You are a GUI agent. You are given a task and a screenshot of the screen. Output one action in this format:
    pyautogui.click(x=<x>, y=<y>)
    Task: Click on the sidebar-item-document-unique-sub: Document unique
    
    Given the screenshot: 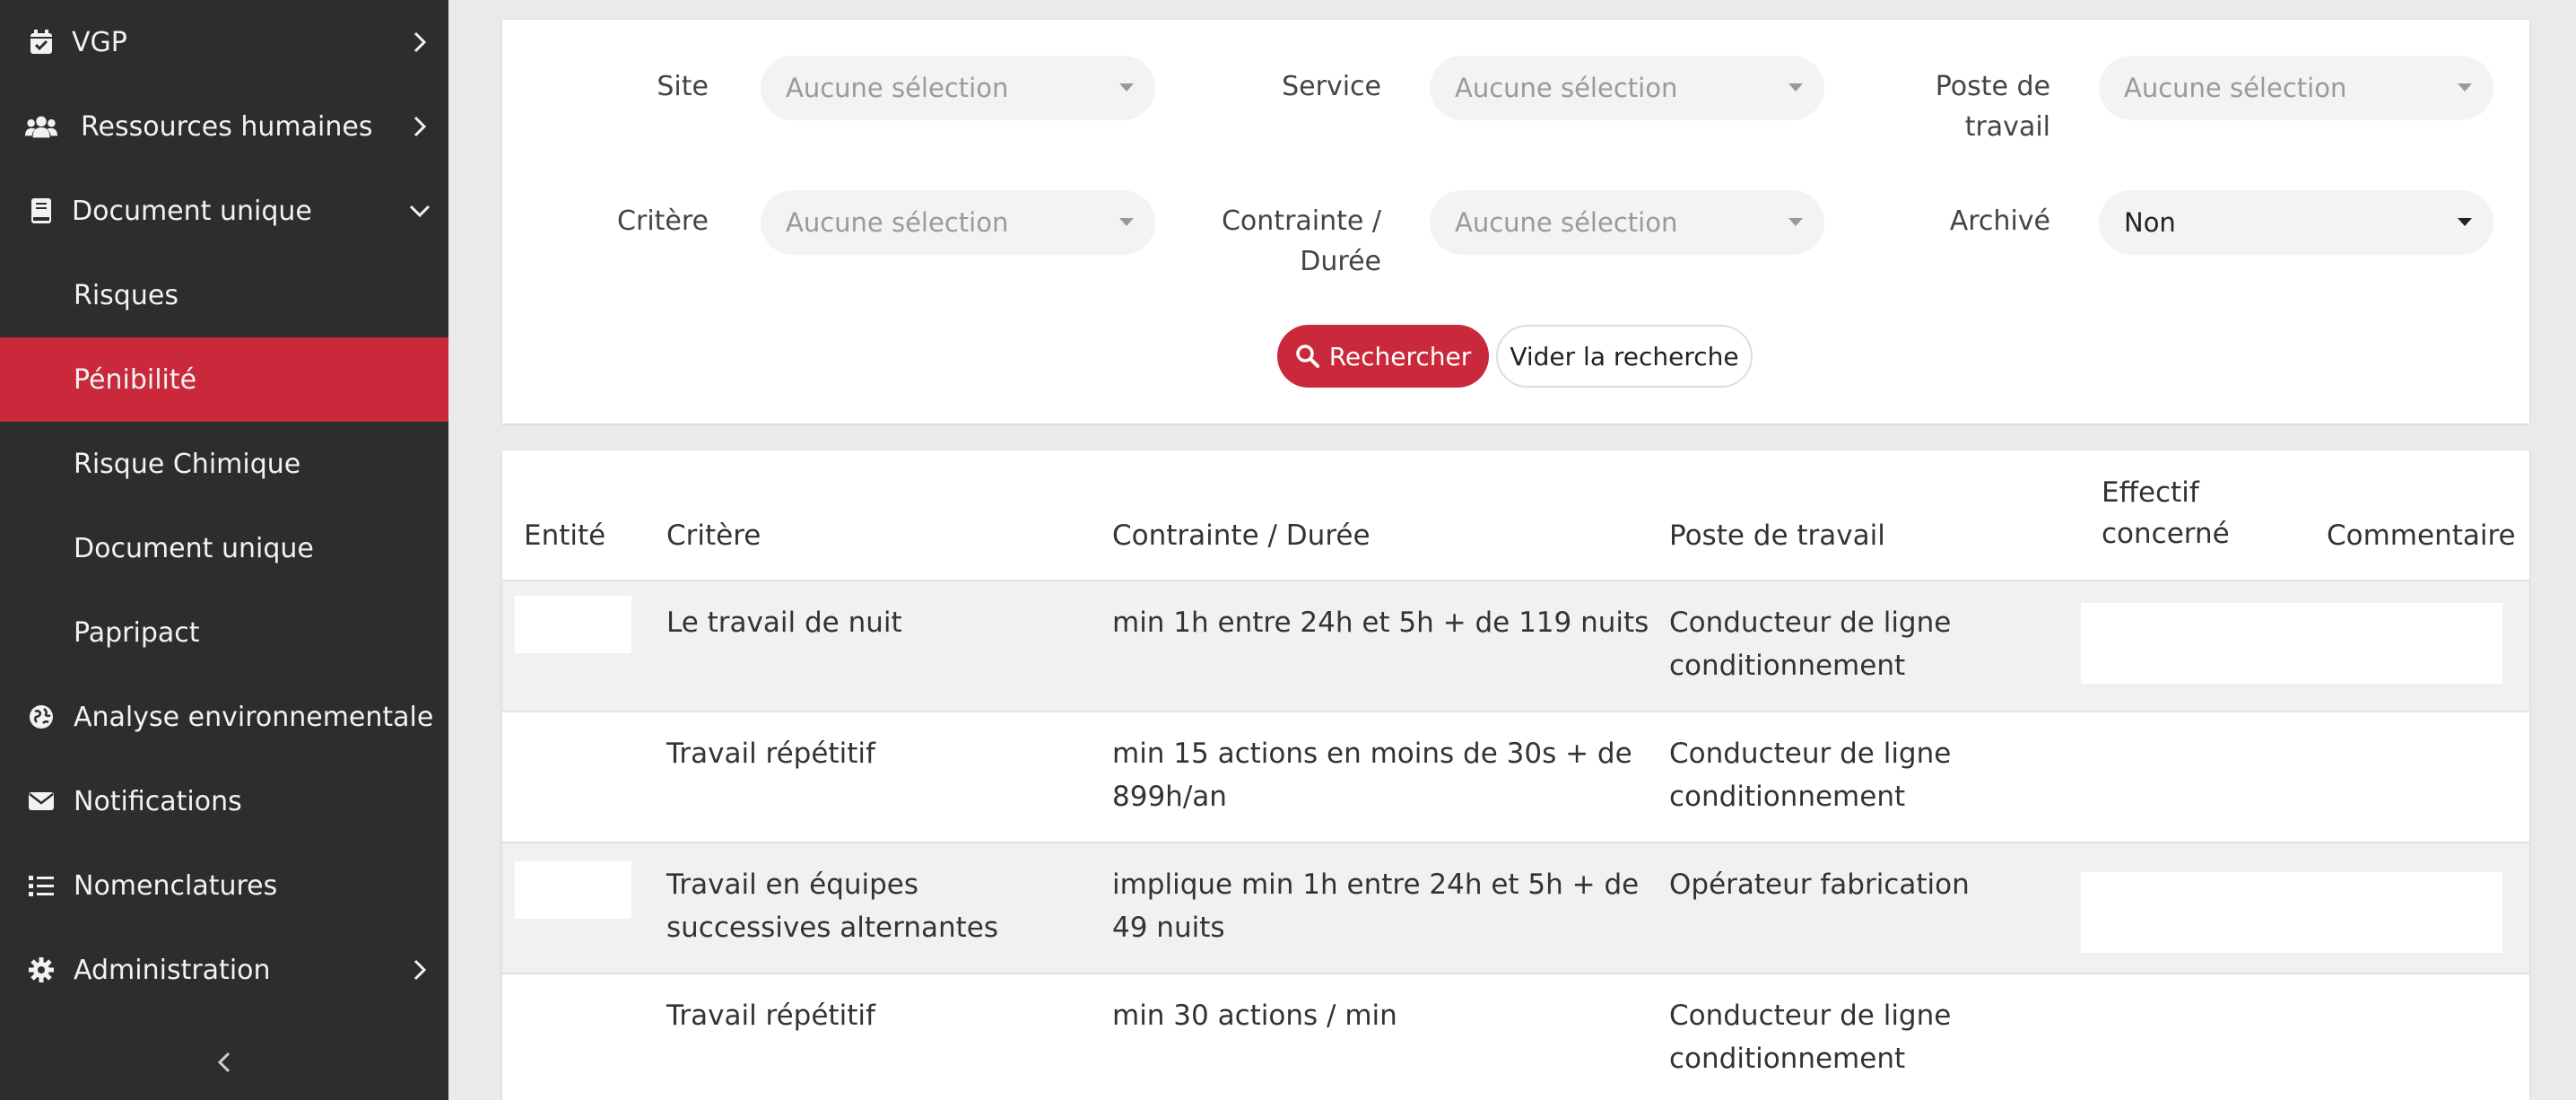 What is the action you would take?
    pyautogui.click(x=224, y=548)
    